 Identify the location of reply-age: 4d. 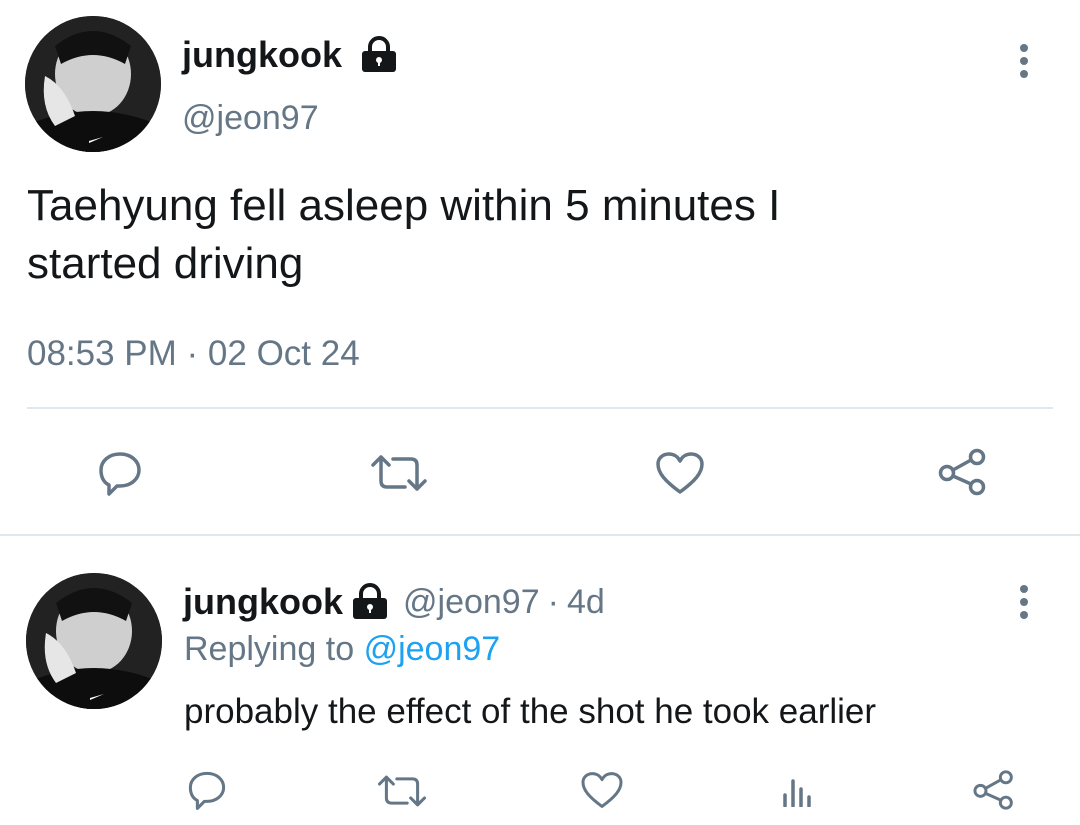
(585, 601).